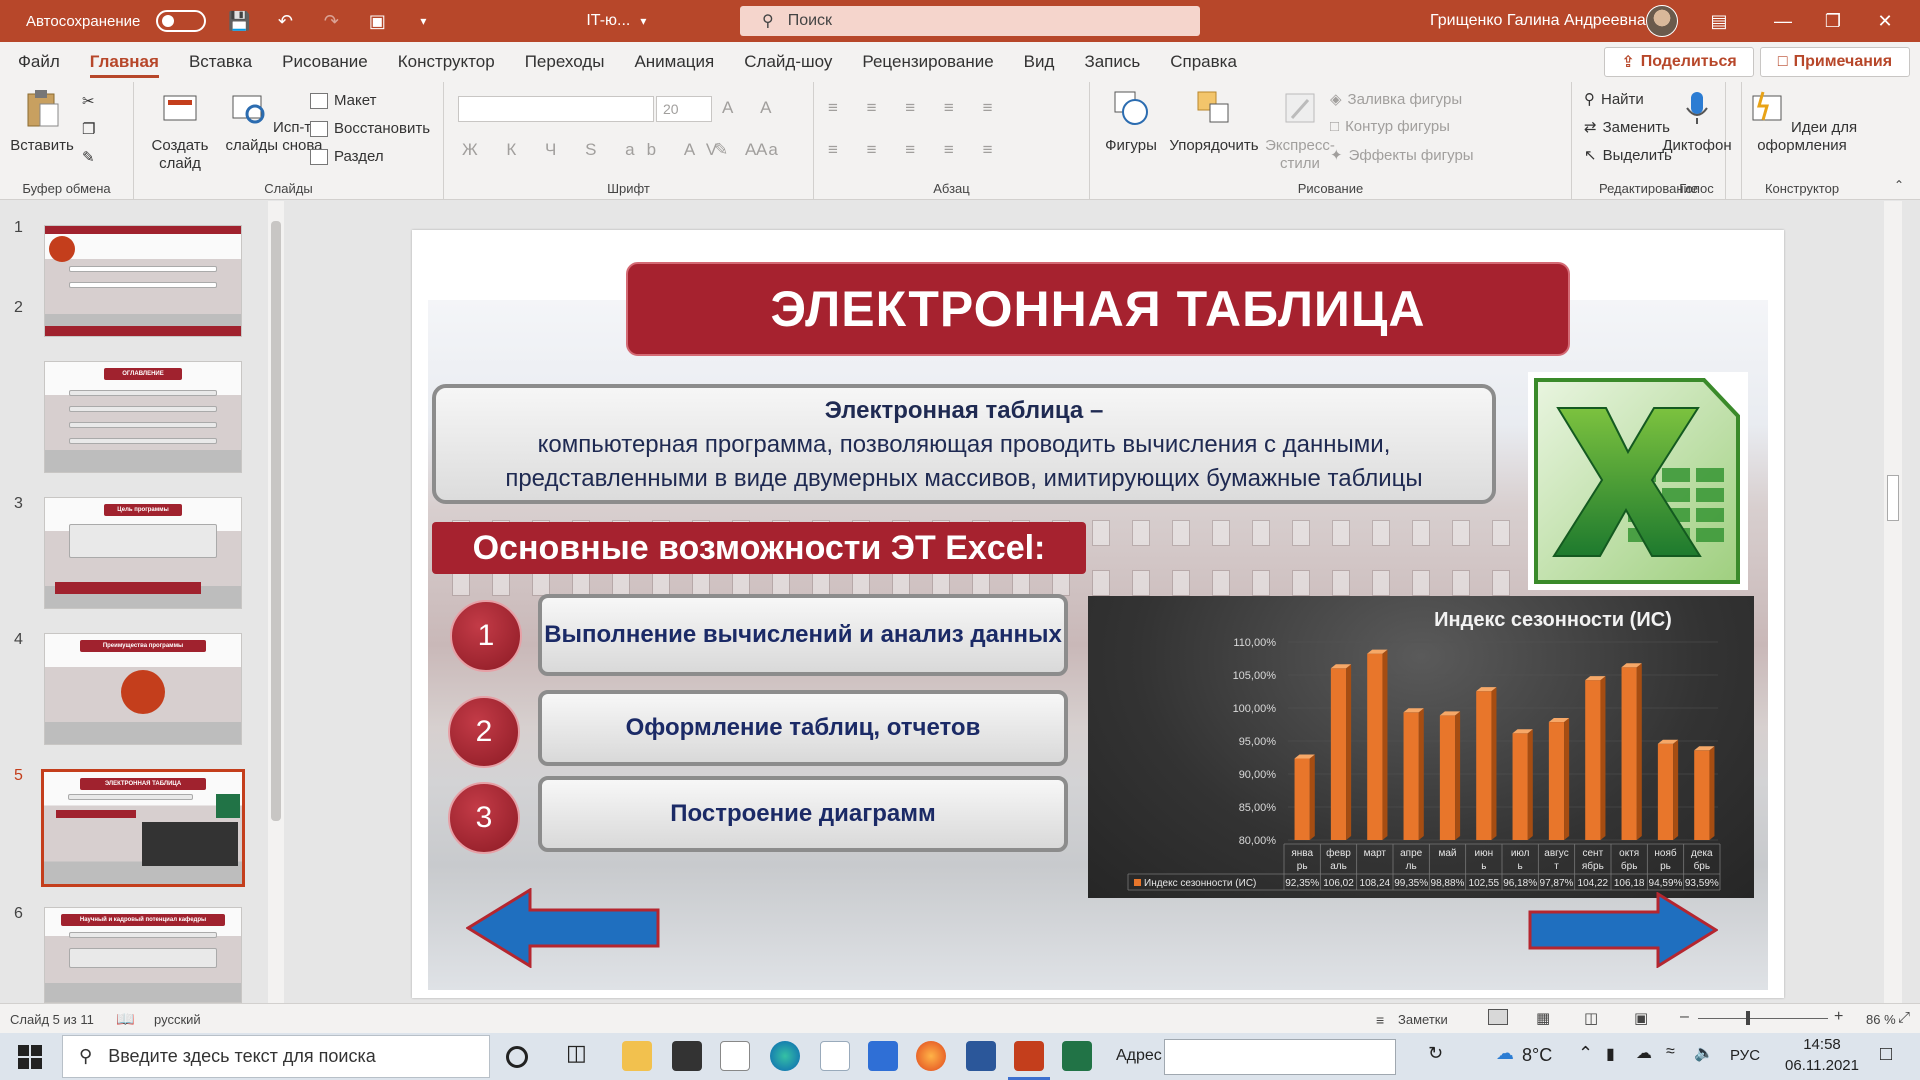 The width and height of the screenshot is (1920, 1080). Describe the element at coordinates (803, 728) in the screenshot. I see `feature-box-2: Оформление таблиц, отчетов` at that location.